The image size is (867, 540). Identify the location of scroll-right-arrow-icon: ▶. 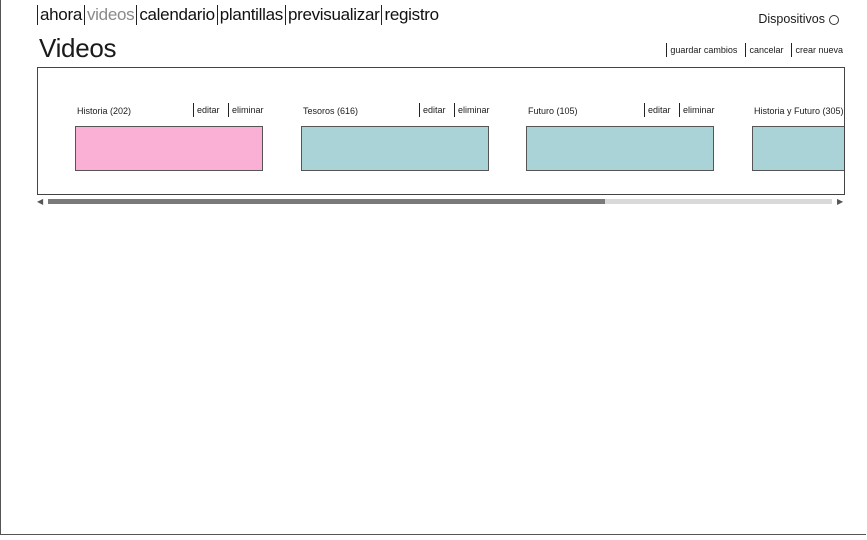
(840, 202).